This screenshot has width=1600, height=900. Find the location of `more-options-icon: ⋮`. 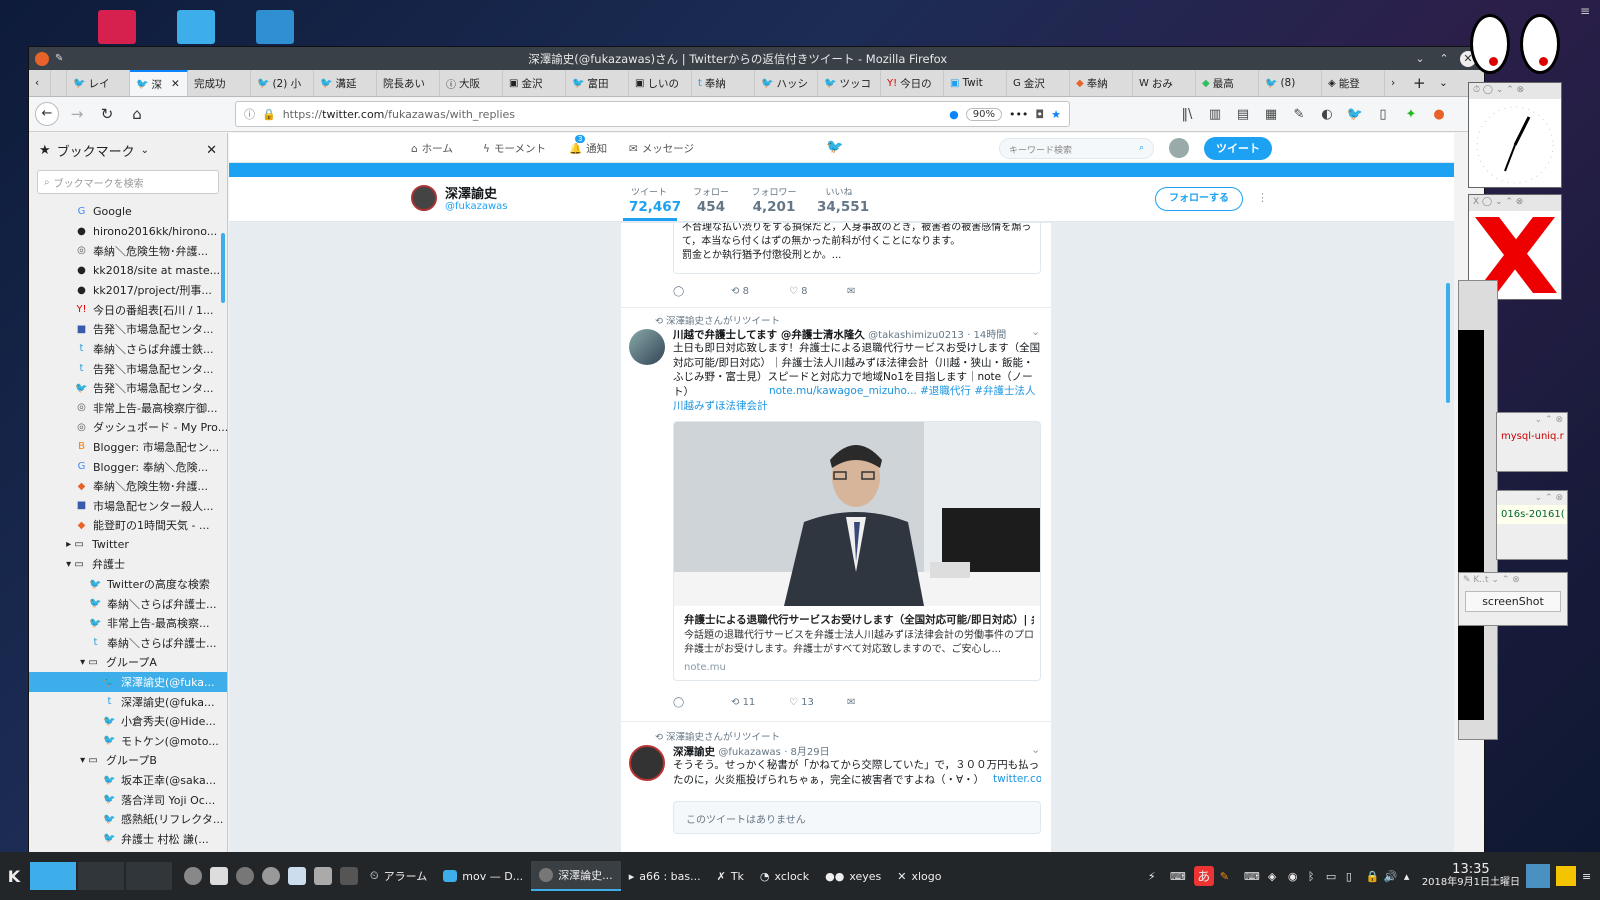

more-options-icon: ⋮ is located at coordinates (1262, 197).